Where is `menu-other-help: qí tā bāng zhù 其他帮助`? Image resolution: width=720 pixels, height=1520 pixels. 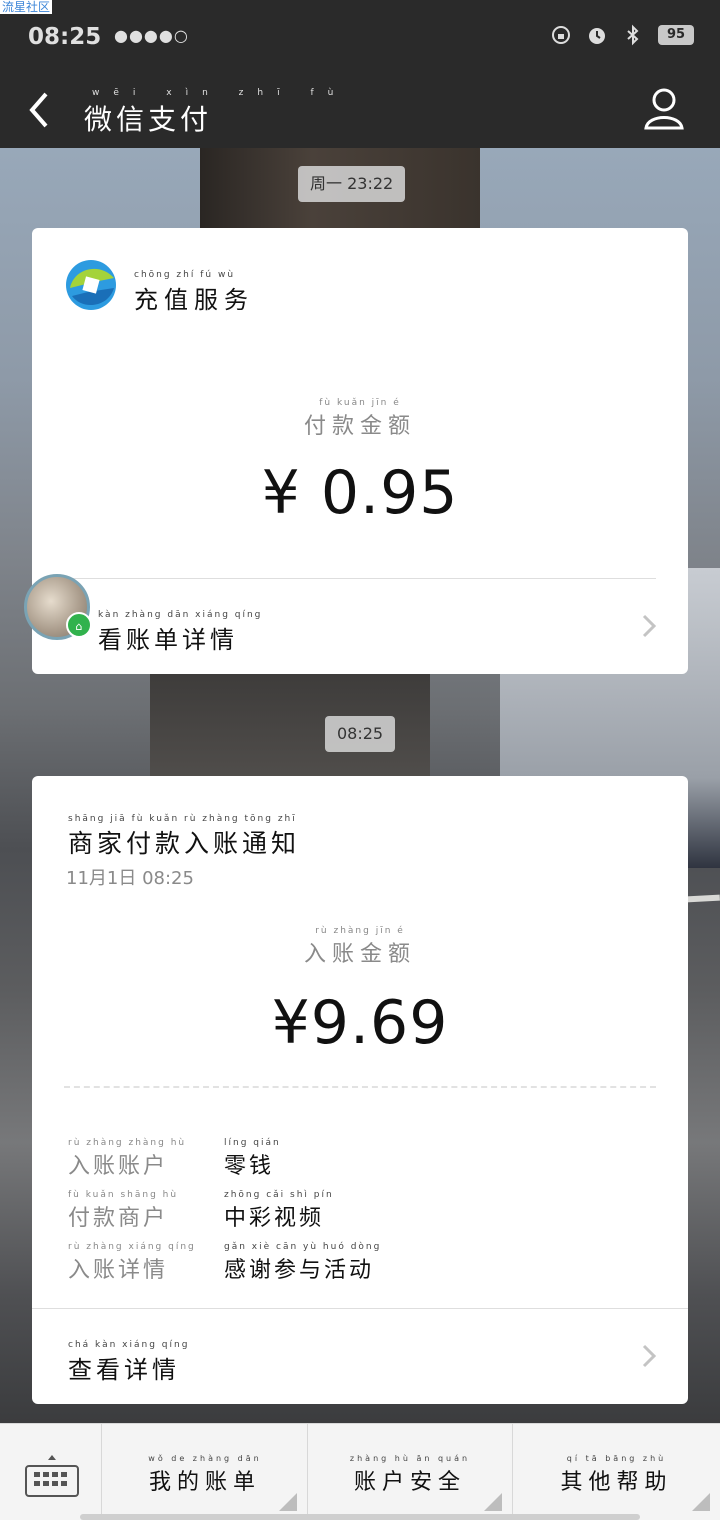
menu-other-help: qí tā bāng zhù 其他帮助 is located at coordinates (616, 1472).